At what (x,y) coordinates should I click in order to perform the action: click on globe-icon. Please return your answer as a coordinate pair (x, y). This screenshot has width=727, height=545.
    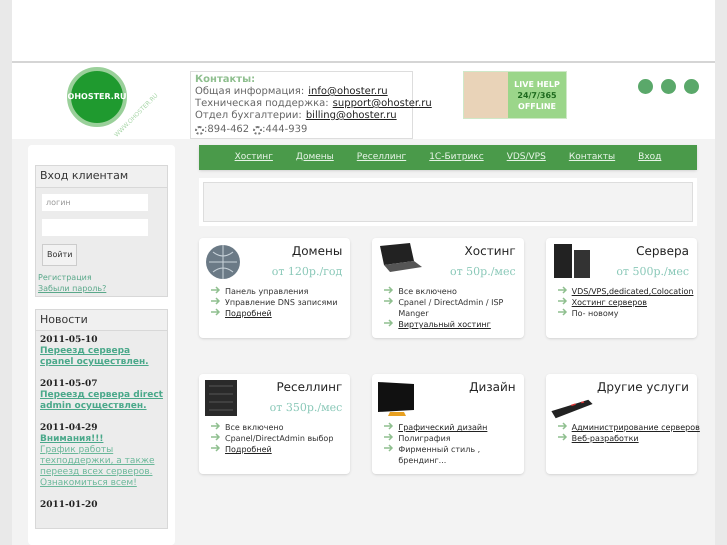
    Looking at the image, I should click on (223, 262).